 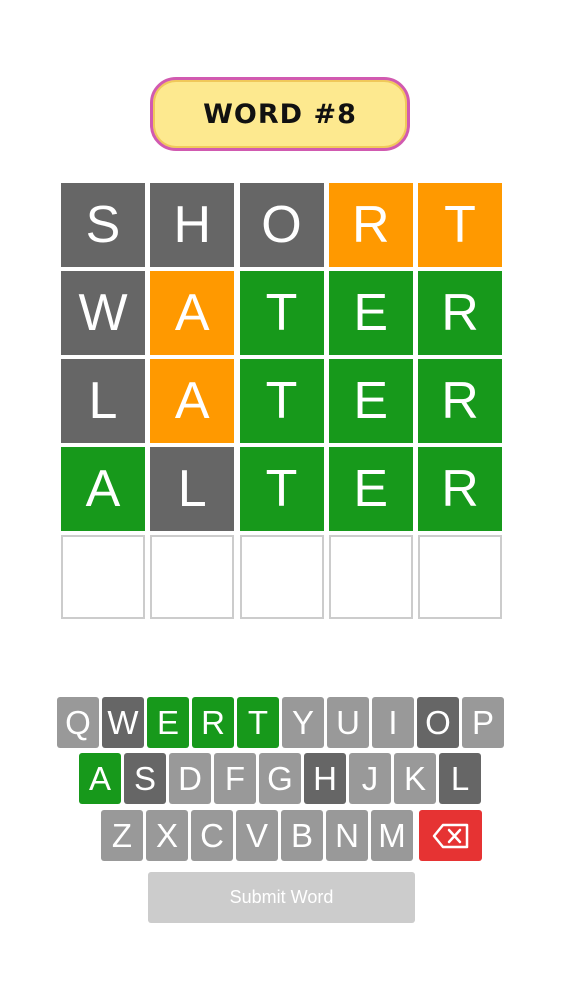 What do you see at coordinates (100, 778) in the screenshot?
I see `key-a: A` at bounding box center [100, 778].